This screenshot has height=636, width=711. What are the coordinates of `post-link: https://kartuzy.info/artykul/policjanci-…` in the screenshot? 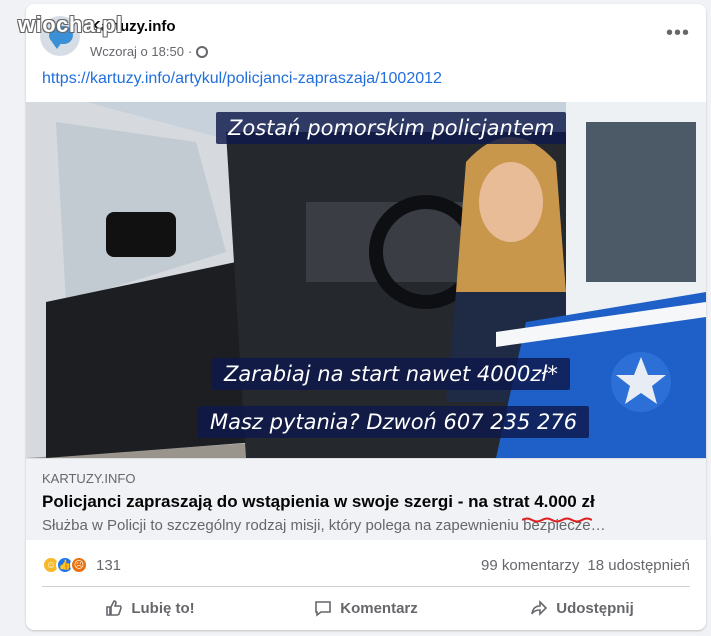 It's located at (242, 79).